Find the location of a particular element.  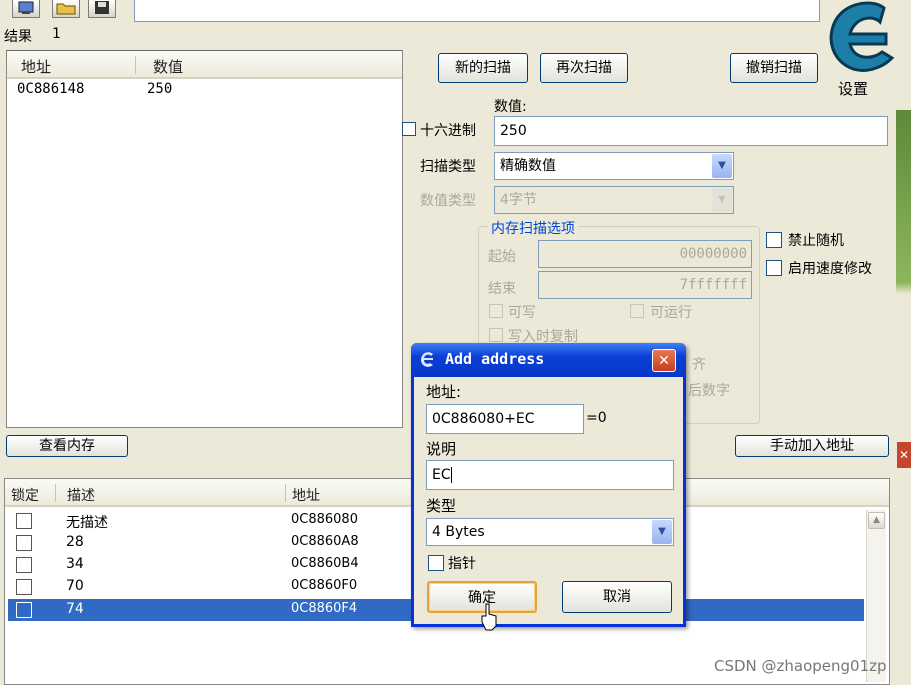

dialog-description-input: EC is located at coordinates (550, 475).